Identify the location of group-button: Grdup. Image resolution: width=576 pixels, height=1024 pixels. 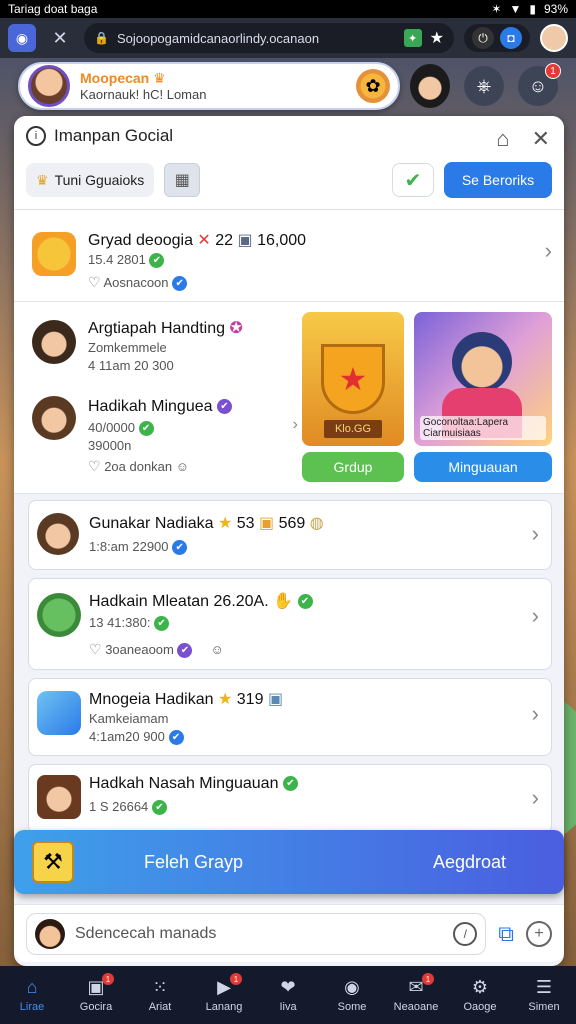
(353, 467).